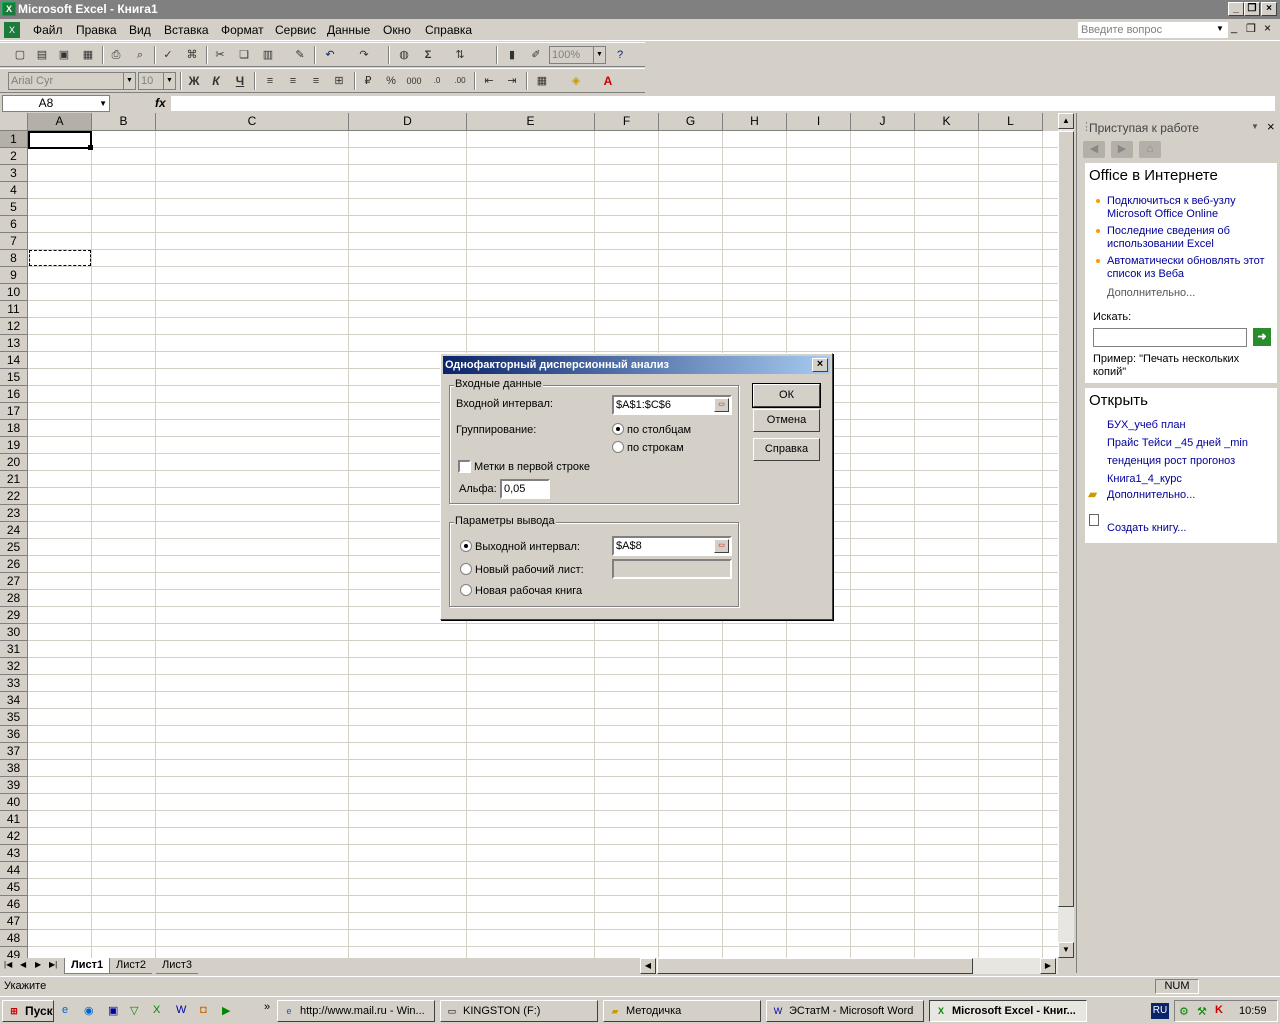 Image resolution: width=1280 pixels, height=1024 pixels. What do you see at coordinates (140, 55) in the screenshot?
I see `print-preview-icon: ⌕` at bounding box center [140, 55].